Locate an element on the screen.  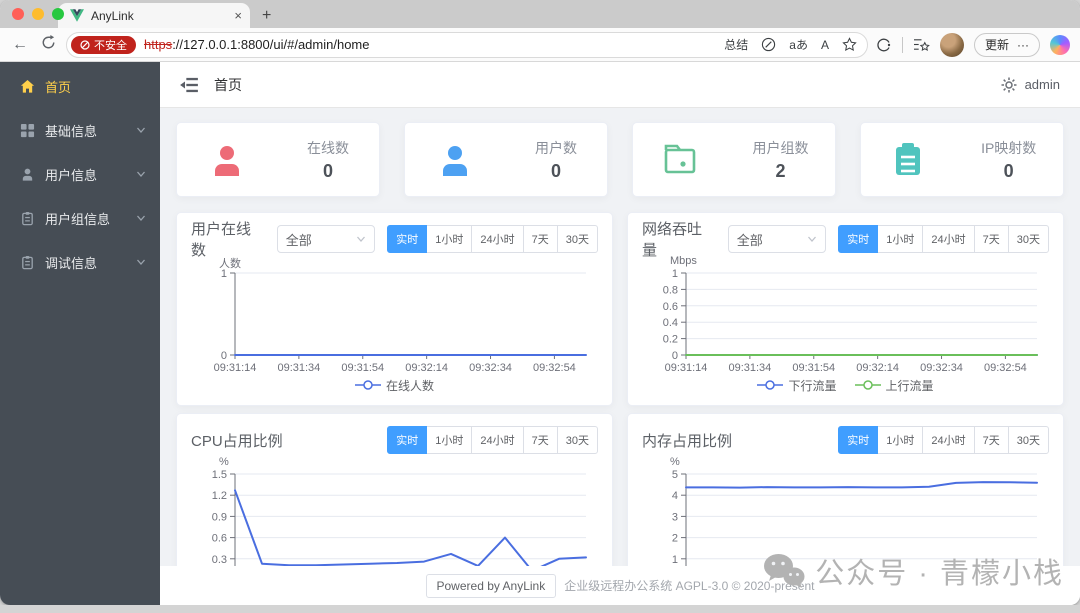
refresh-icon is located at coordinates (48, 44).